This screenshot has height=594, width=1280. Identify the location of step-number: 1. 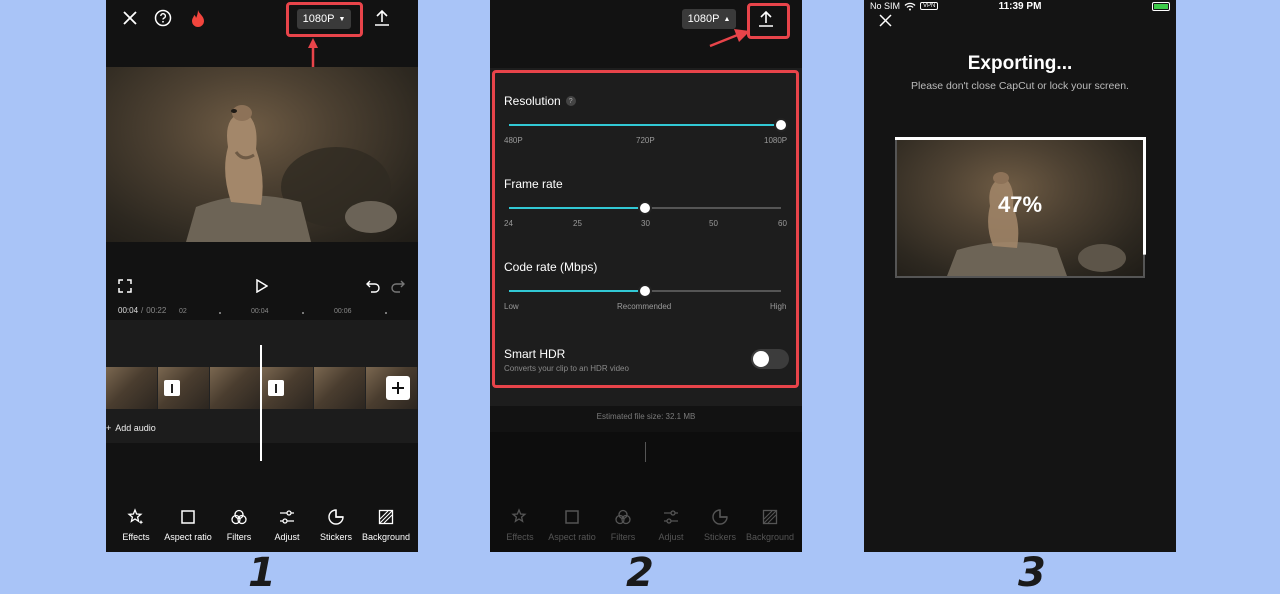
(262, 572).